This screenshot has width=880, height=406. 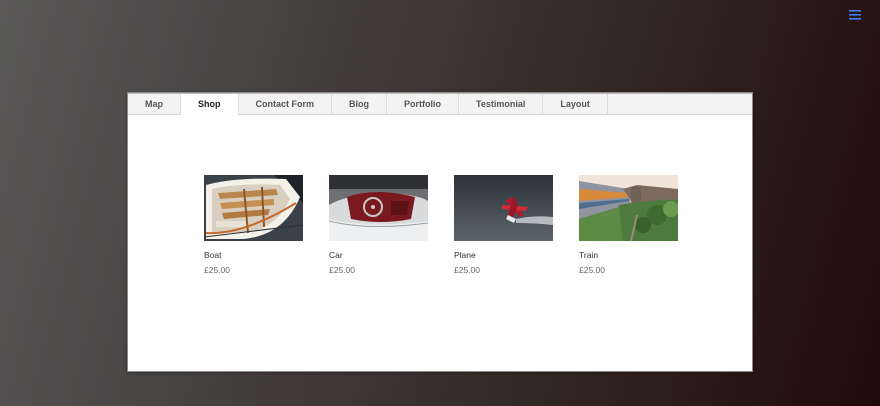 I want to click on tab-map: Map, so click(x=154, y=104).